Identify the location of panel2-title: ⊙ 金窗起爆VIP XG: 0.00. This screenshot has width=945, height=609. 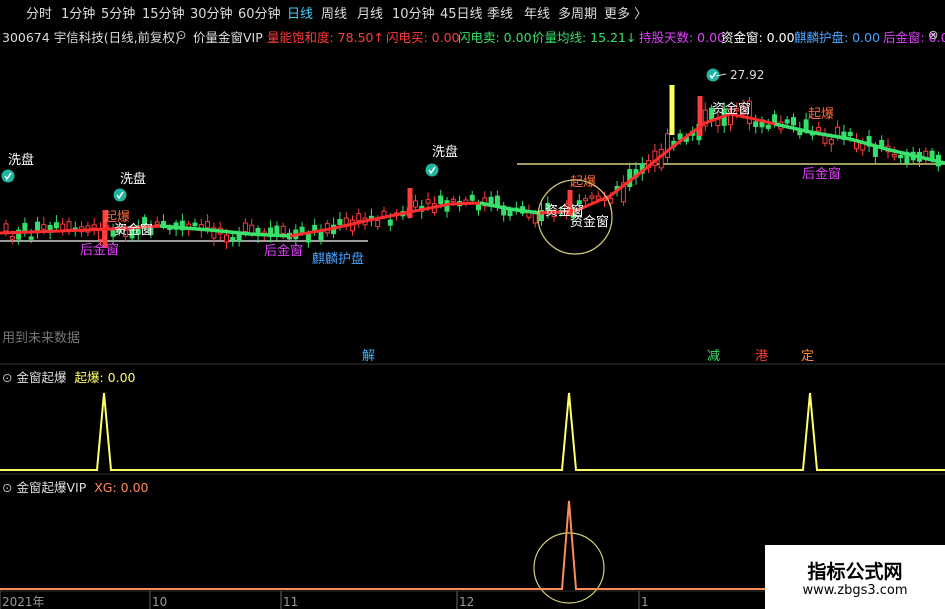
(75, 486).